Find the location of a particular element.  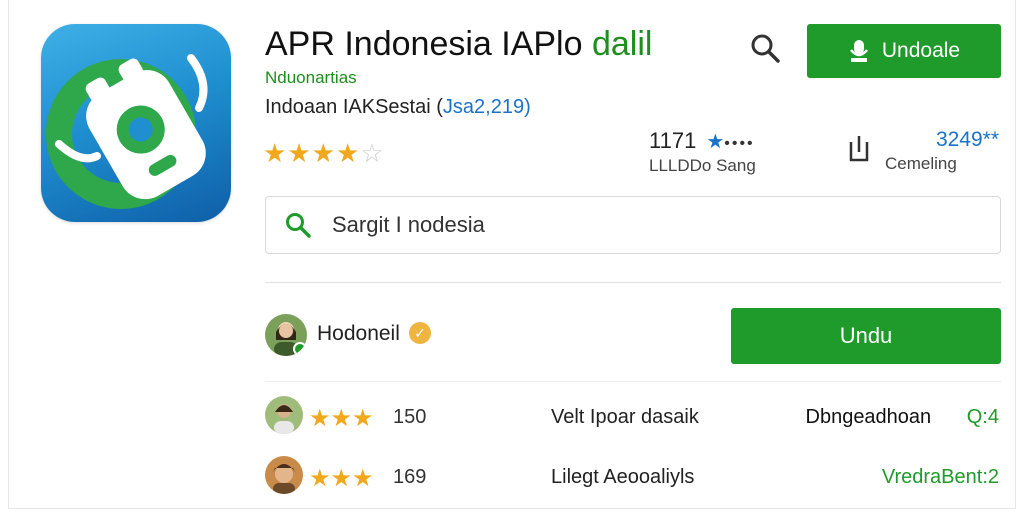

developer-link: Nduonartias is located at coordinates (311, 78).